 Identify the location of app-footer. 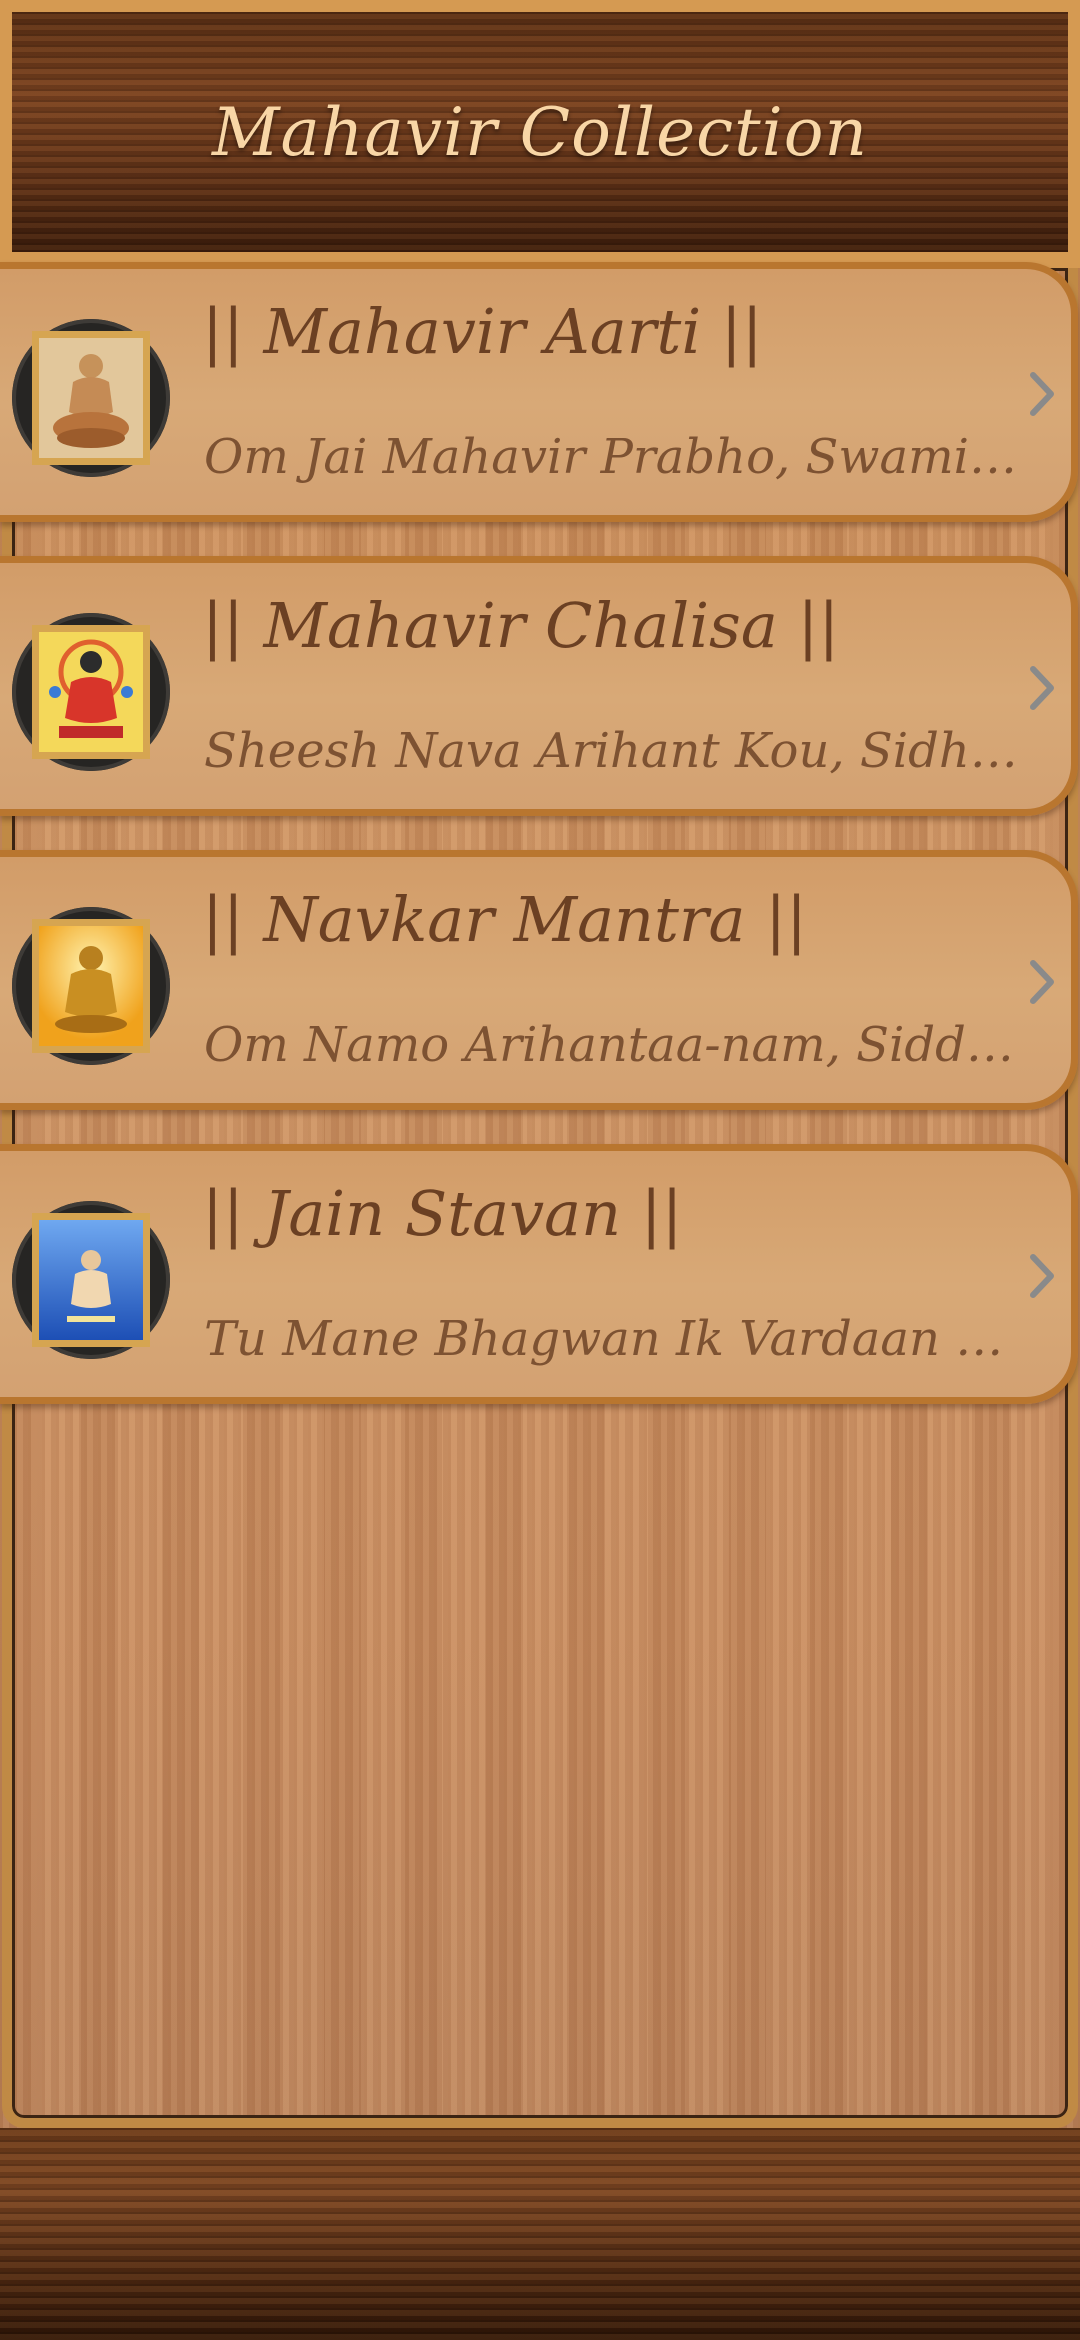
(540, 2234).